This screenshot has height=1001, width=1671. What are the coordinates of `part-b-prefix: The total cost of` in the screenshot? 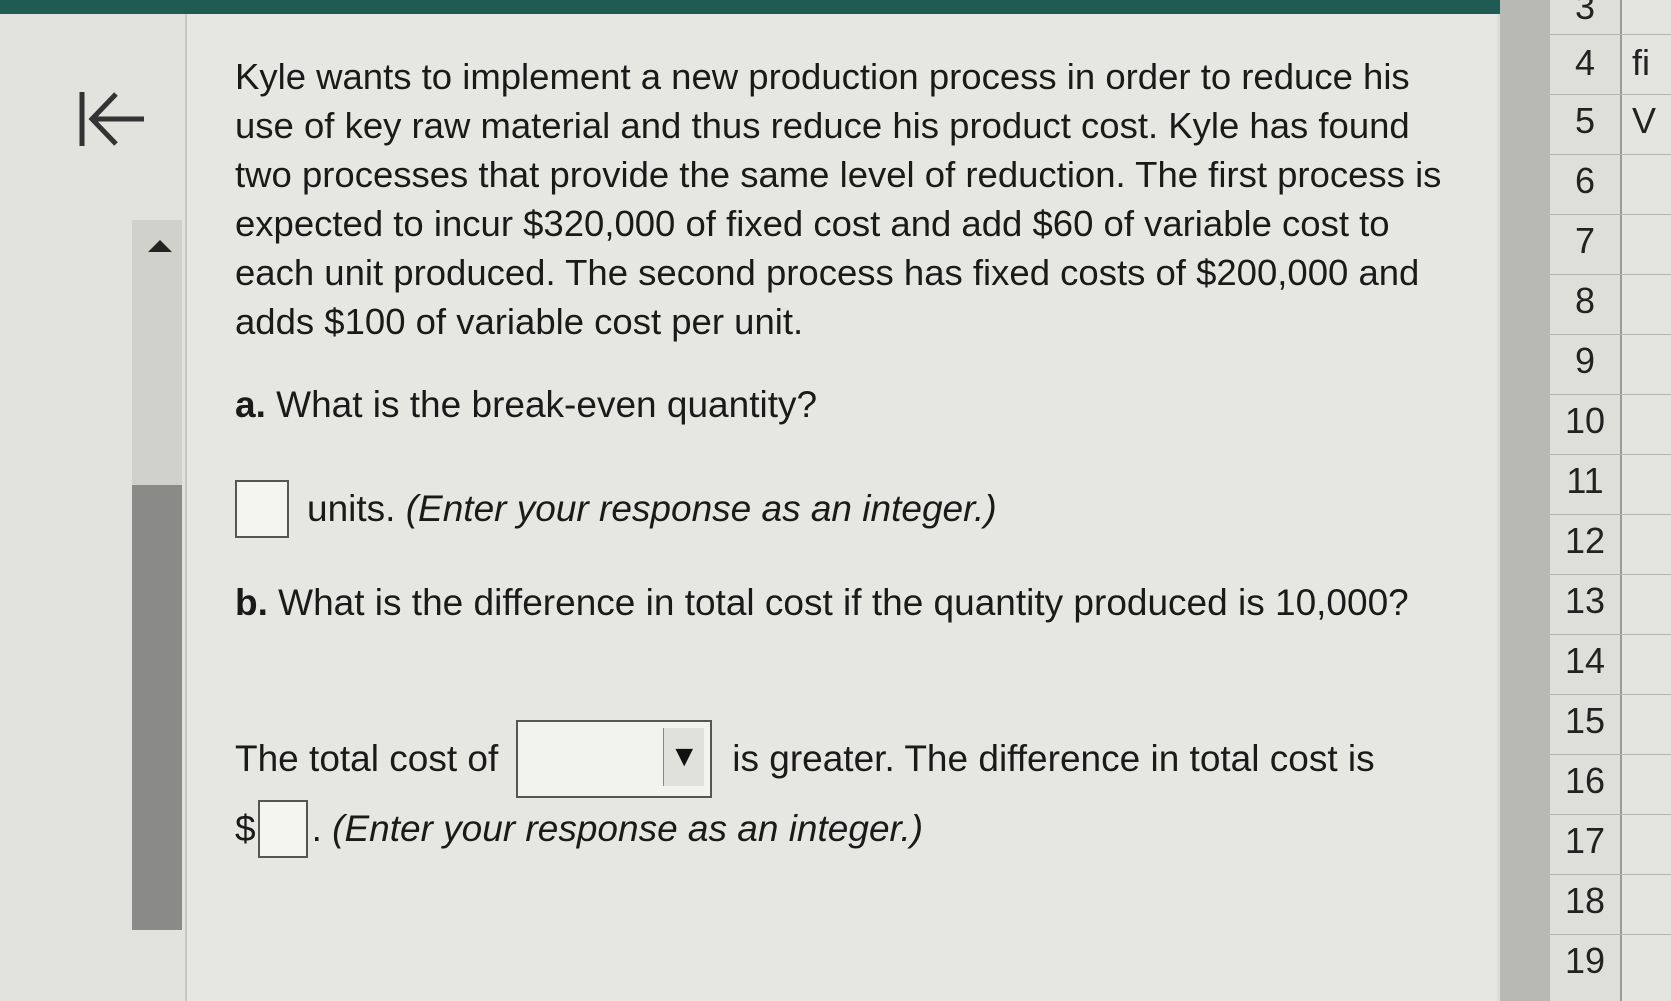 It's located at (367, 758).